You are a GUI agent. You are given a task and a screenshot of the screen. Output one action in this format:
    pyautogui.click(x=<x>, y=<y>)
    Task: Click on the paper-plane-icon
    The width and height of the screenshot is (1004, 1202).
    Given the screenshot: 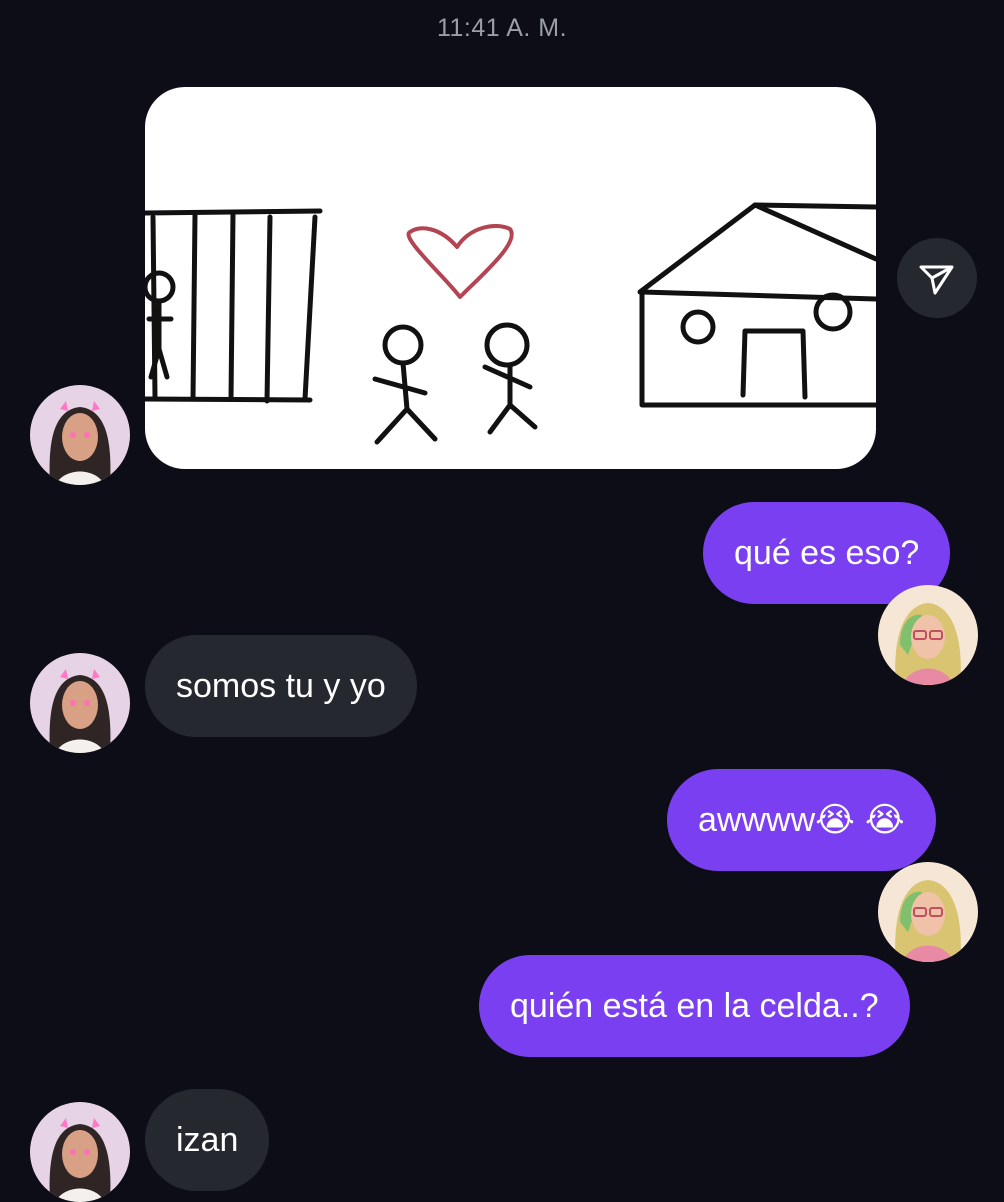 What is the action you would take?
    pyautogui.click(x=936, y=280)
    